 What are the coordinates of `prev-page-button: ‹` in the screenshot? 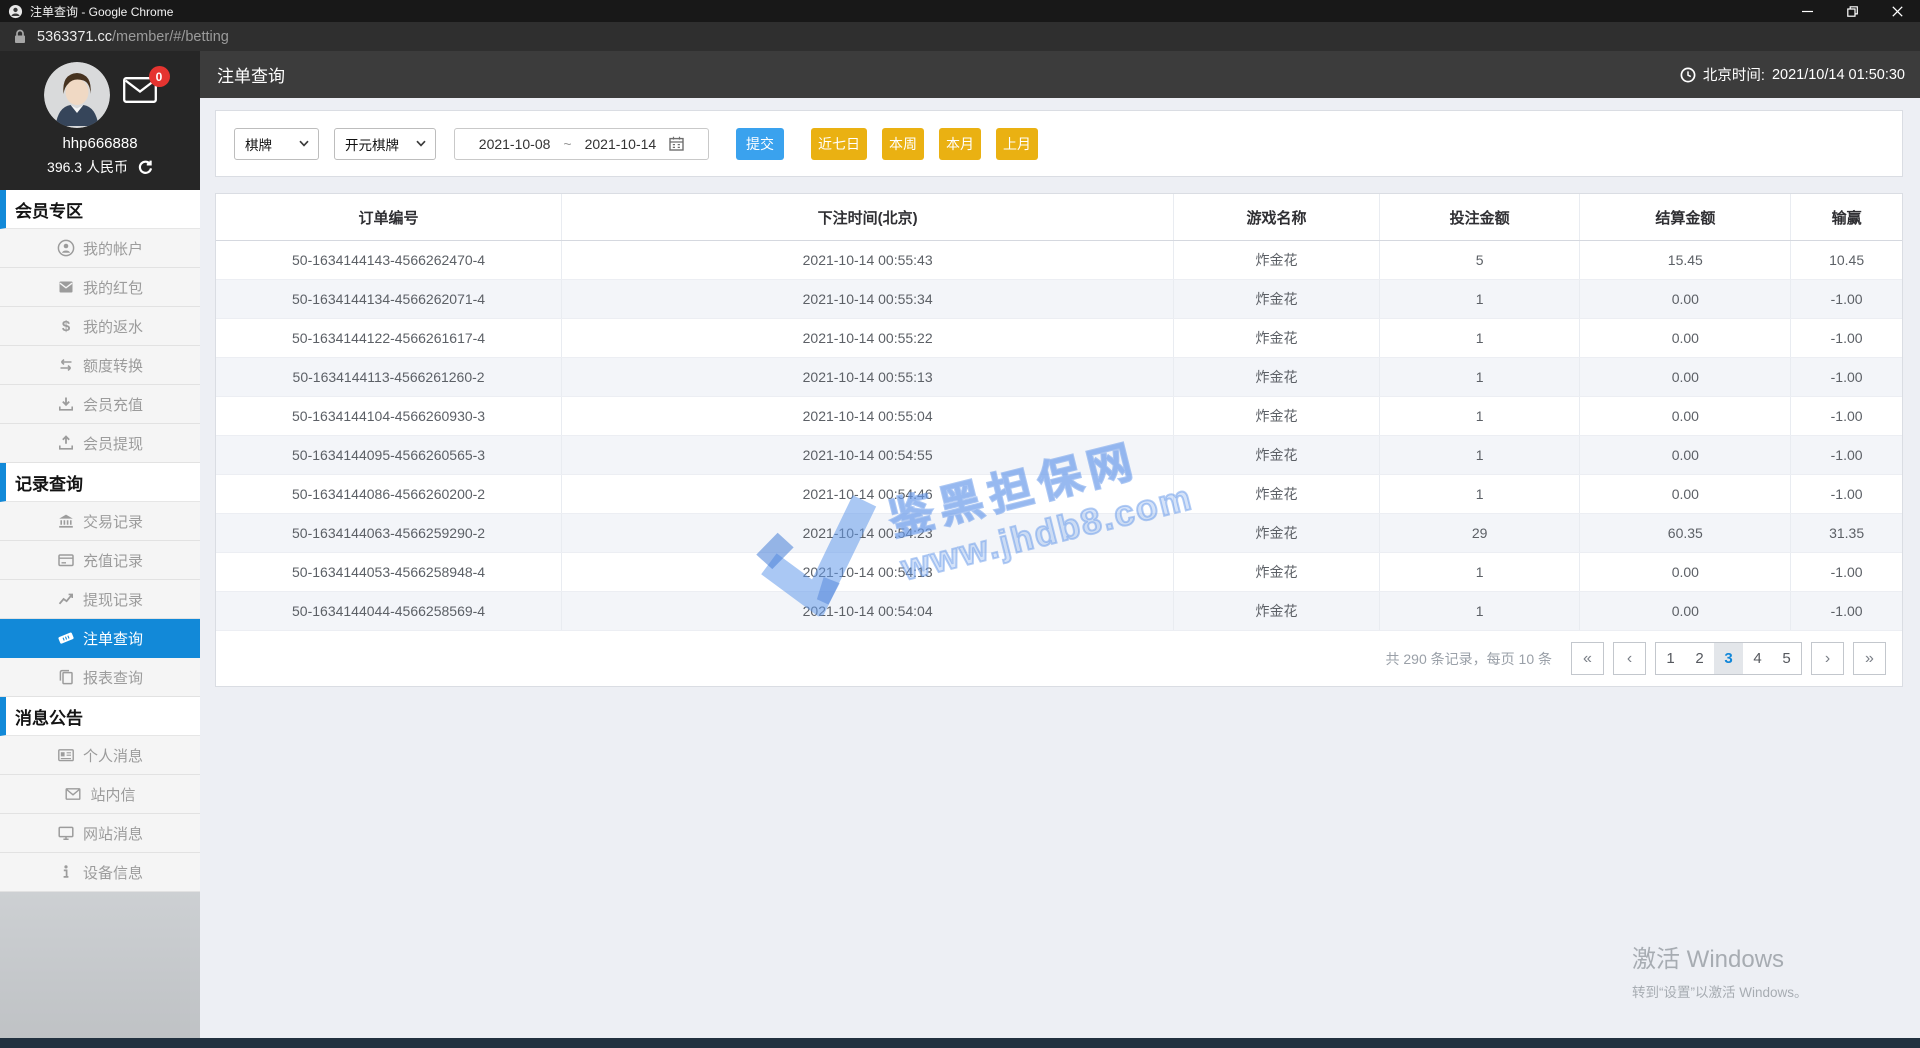 It's located at (1629, 658).